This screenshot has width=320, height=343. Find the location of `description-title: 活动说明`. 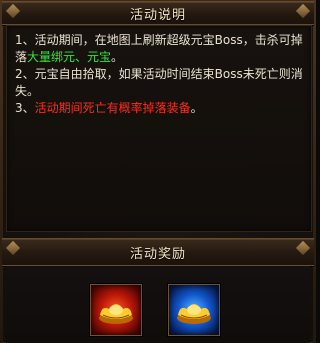

description-title: 活动说明 is located at coordinates (157, 15).